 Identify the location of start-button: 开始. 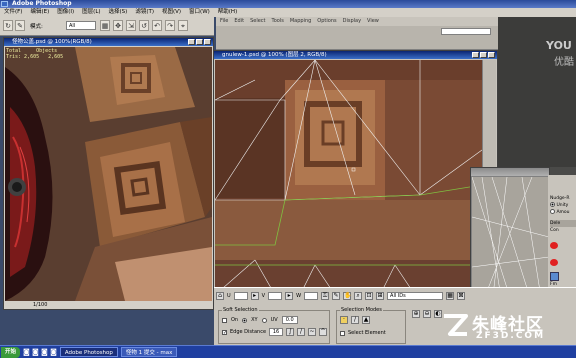
(11, 352).